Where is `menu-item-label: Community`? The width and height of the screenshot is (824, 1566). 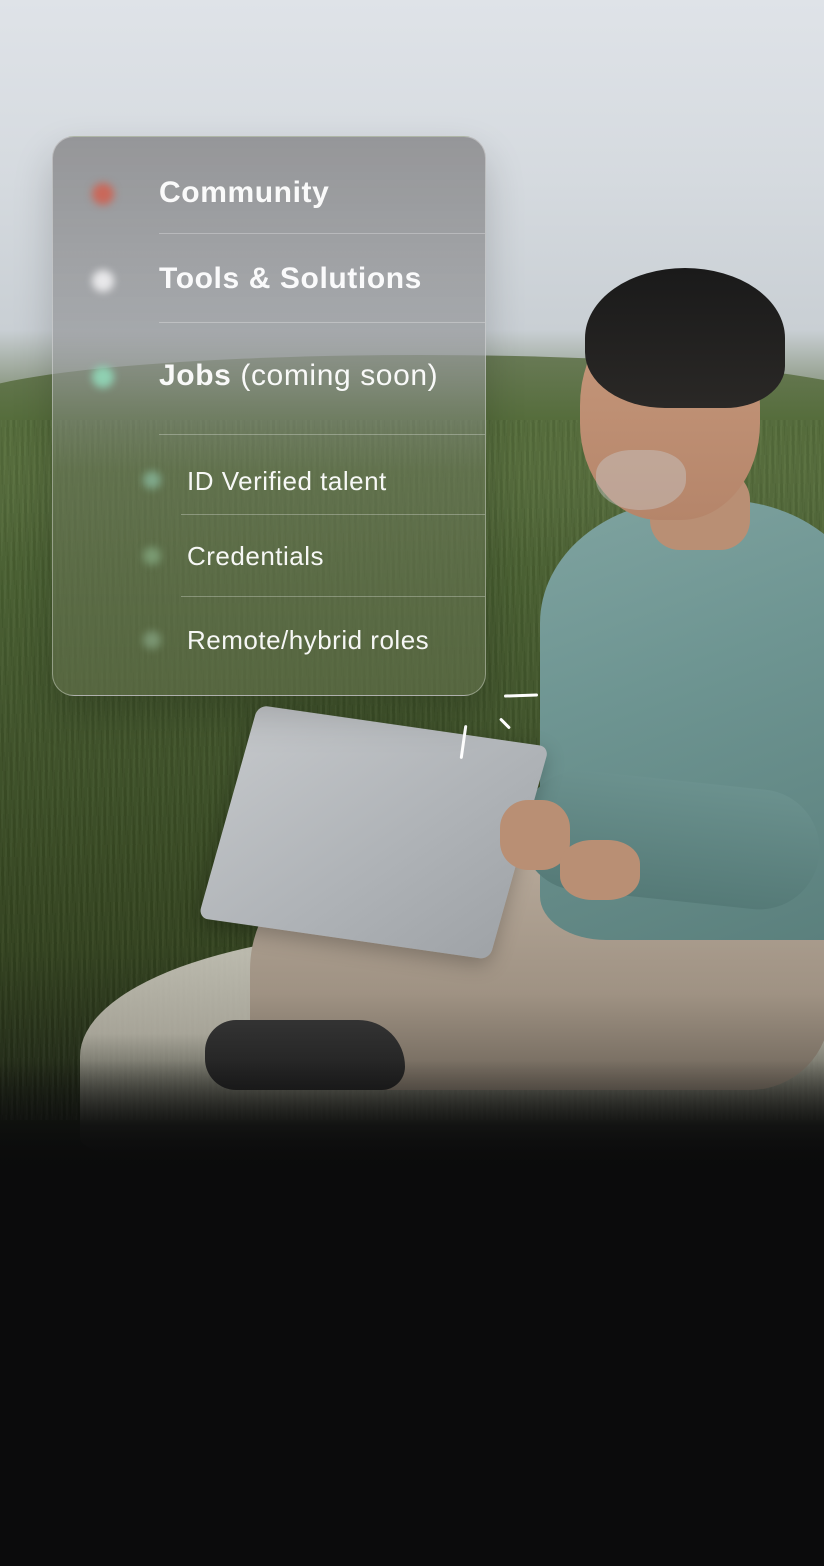 menu-item-label: Community is located at coordinates (244, 192).